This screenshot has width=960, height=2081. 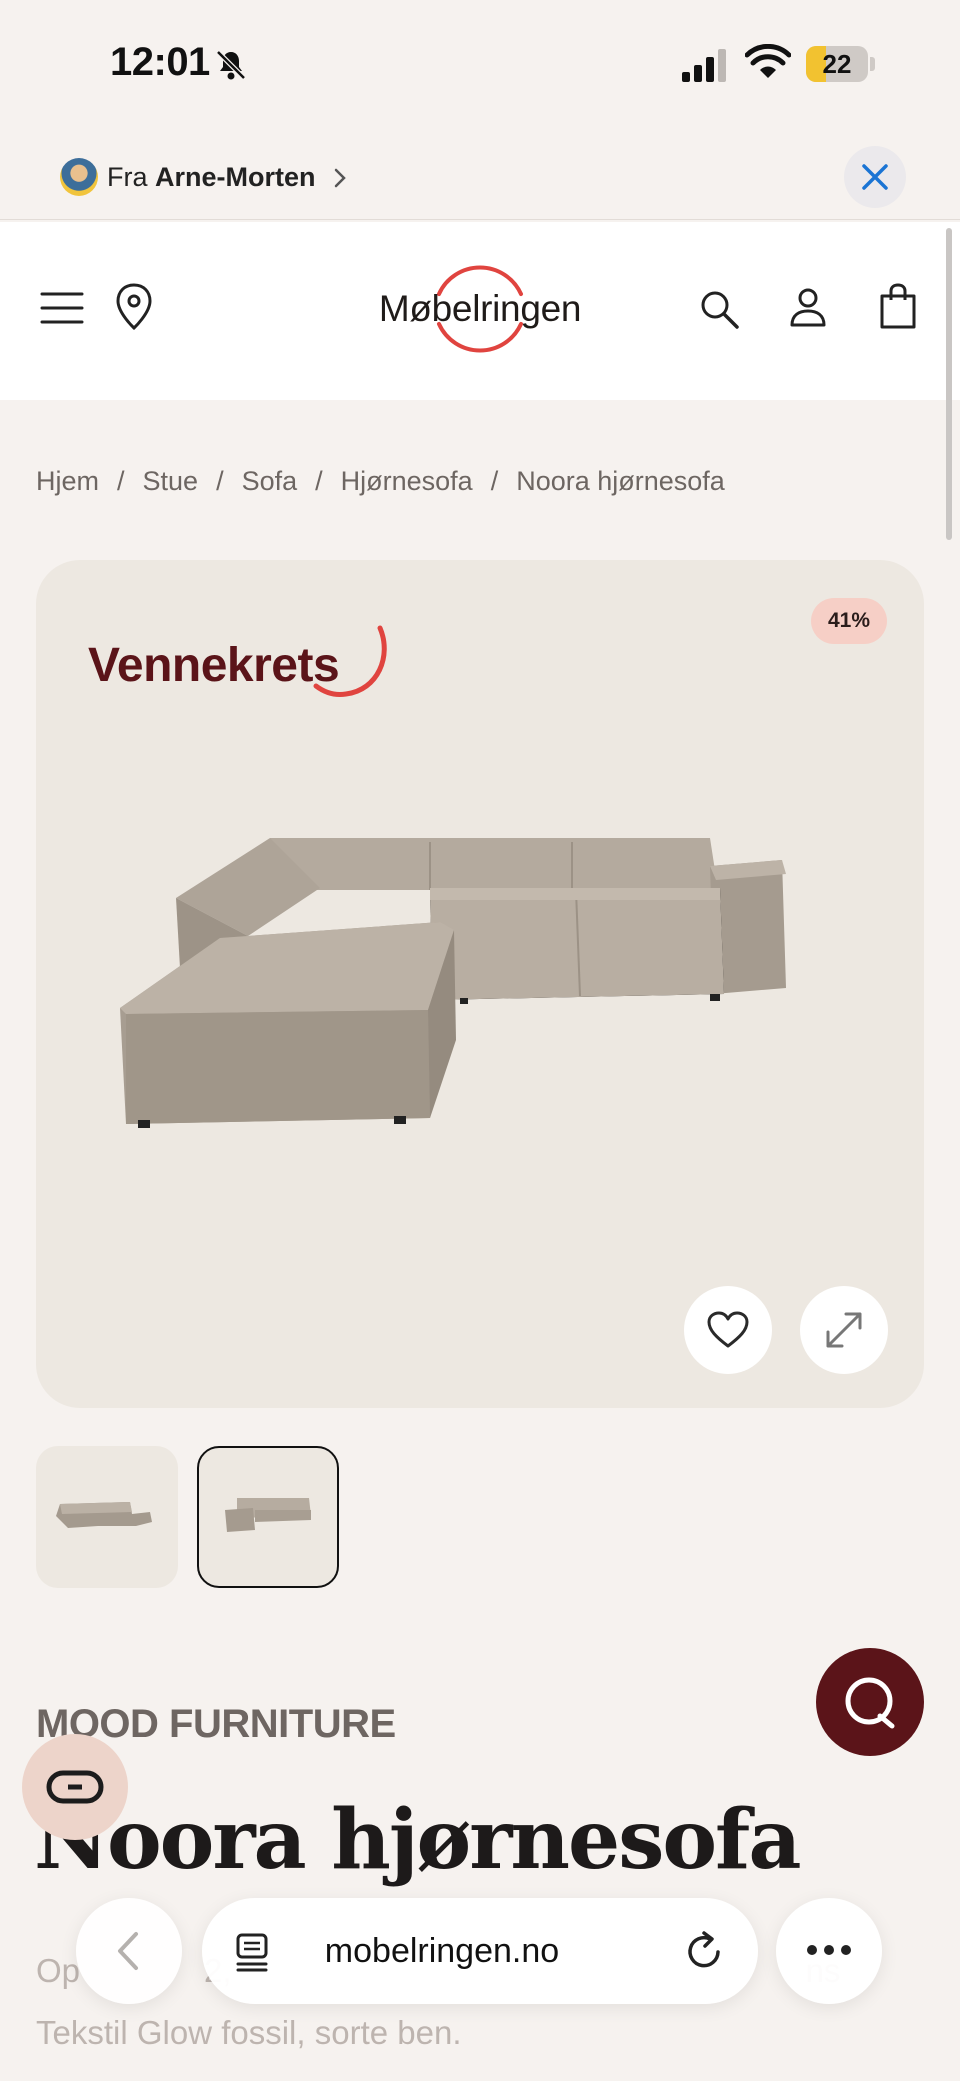 What do you see at coordinates (480, 65) in the screenshot?
I see `status-bar: 12:01 22` at bounding box center [480, 65].